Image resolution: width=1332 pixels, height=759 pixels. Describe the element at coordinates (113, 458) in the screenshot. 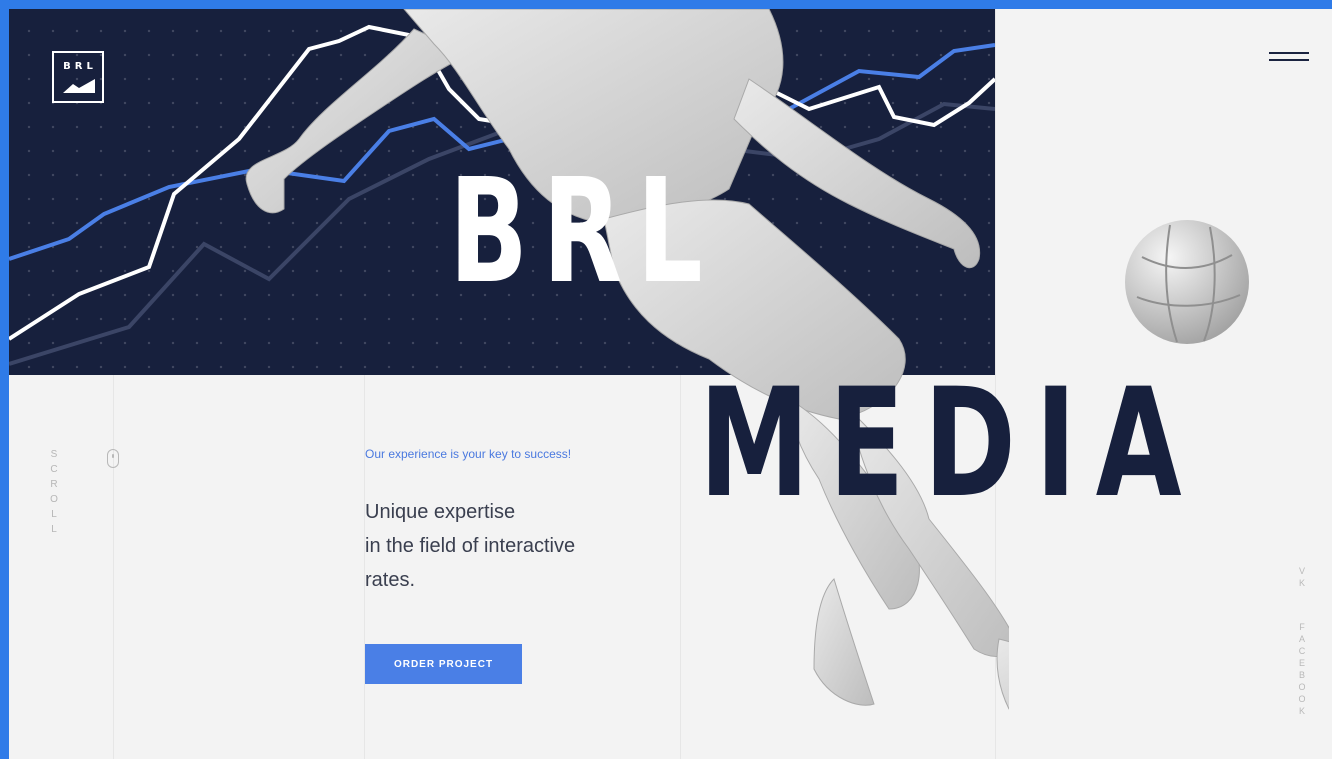

I see `mouse-icon` at that location.